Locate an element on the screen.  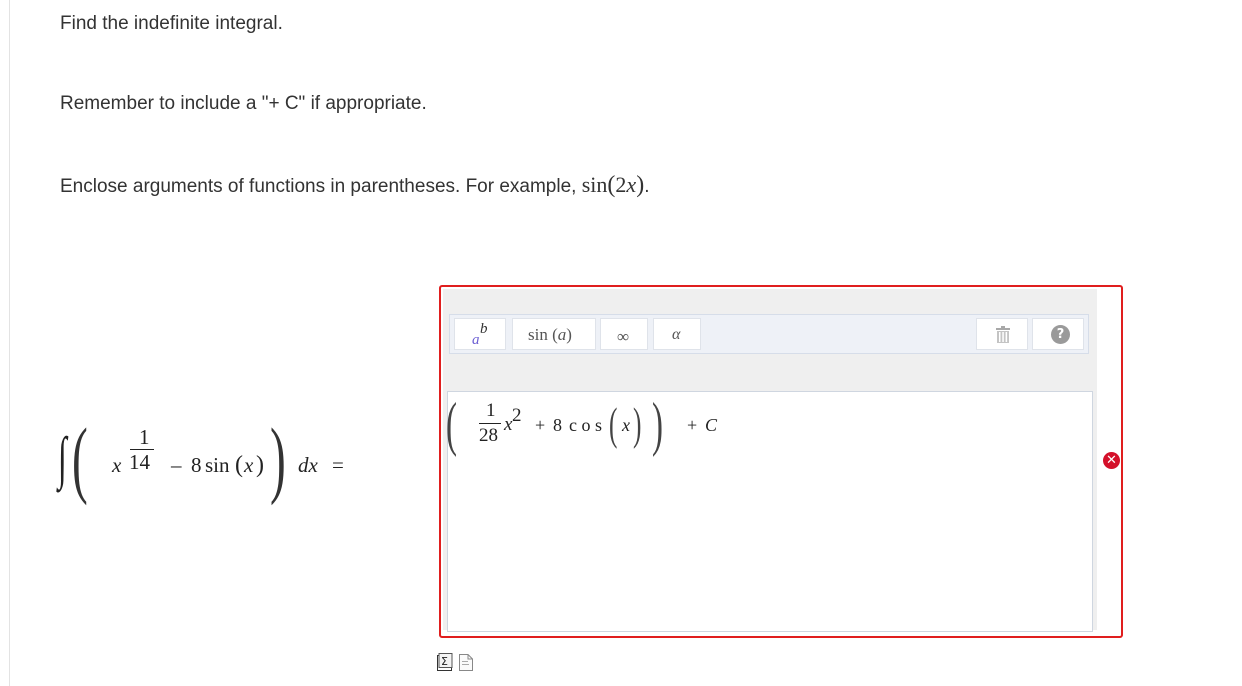
sin-button: sin (a) is located at coordinates (554, 334).